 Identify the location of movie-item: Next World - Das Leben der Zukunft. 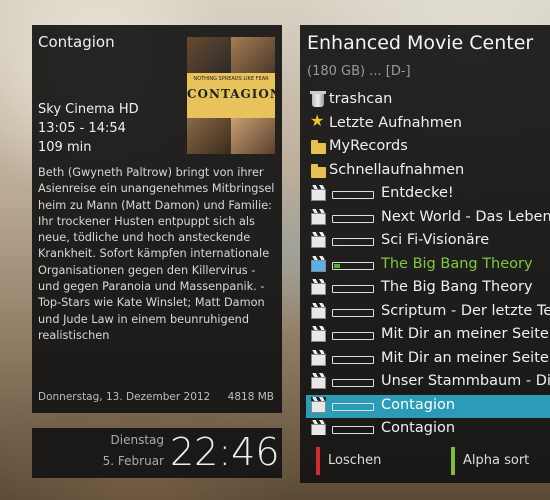
(428, 219).